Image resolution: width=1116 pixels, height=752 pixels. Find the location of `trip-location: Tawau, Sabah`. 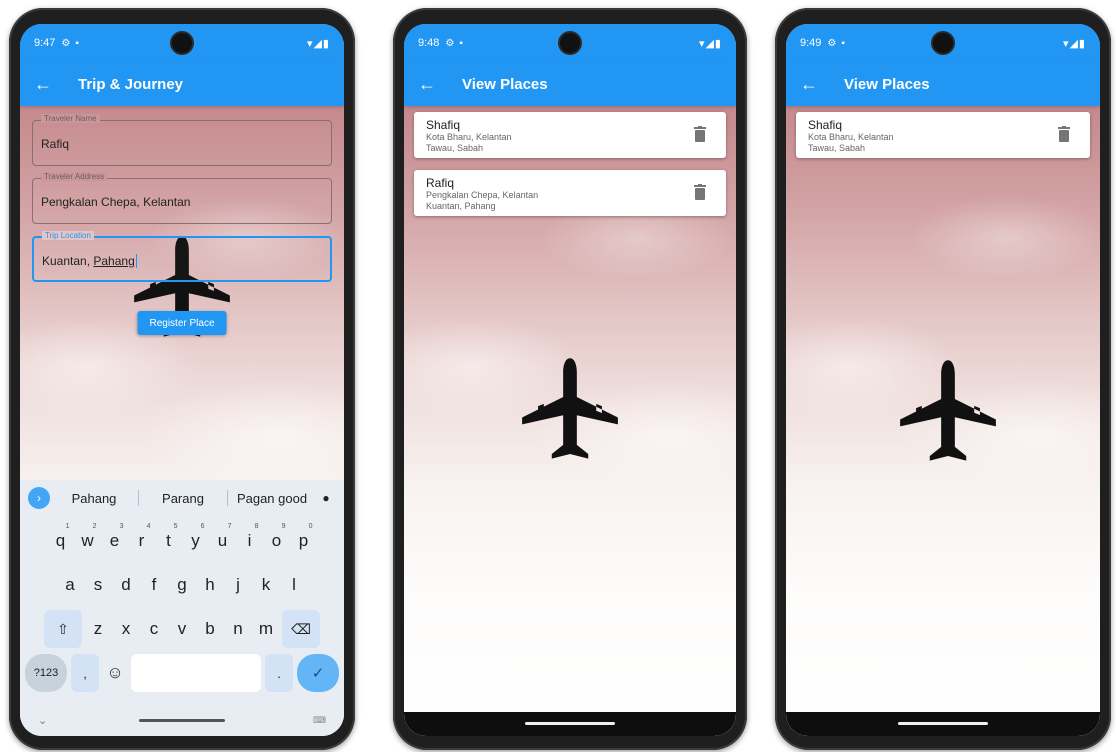

trip-location: Tawau, Sabah is located at coordinates (837, 148).